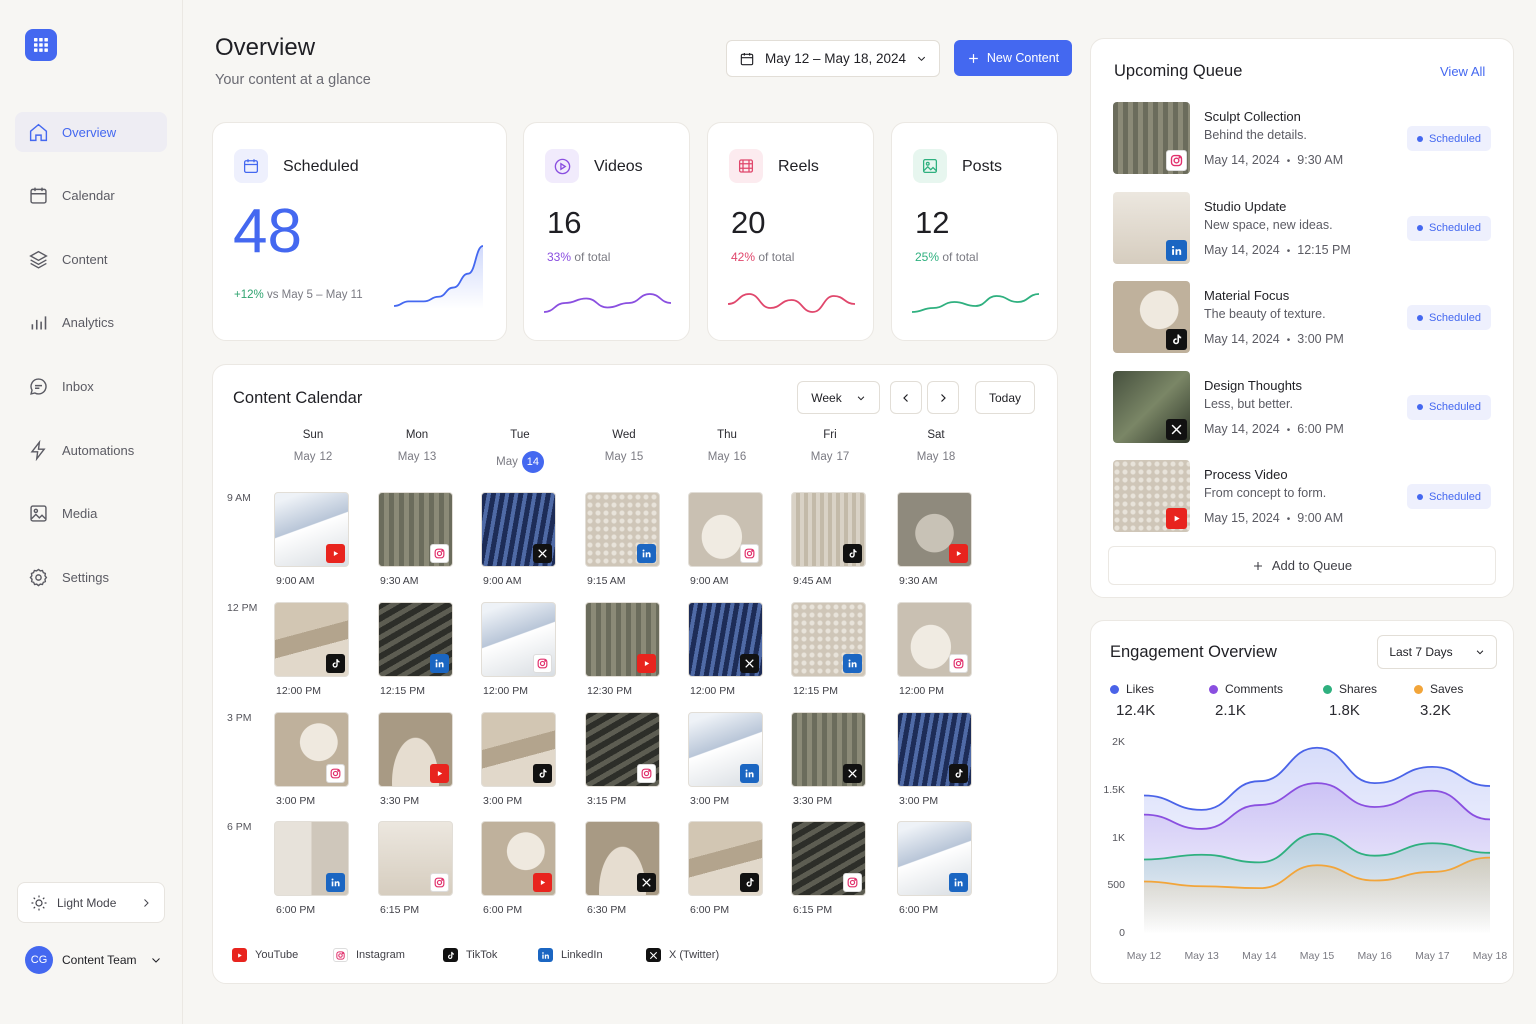 The image size is (1536, 1024). I want to click on day-header: Mon May 13, so click(417, 446).